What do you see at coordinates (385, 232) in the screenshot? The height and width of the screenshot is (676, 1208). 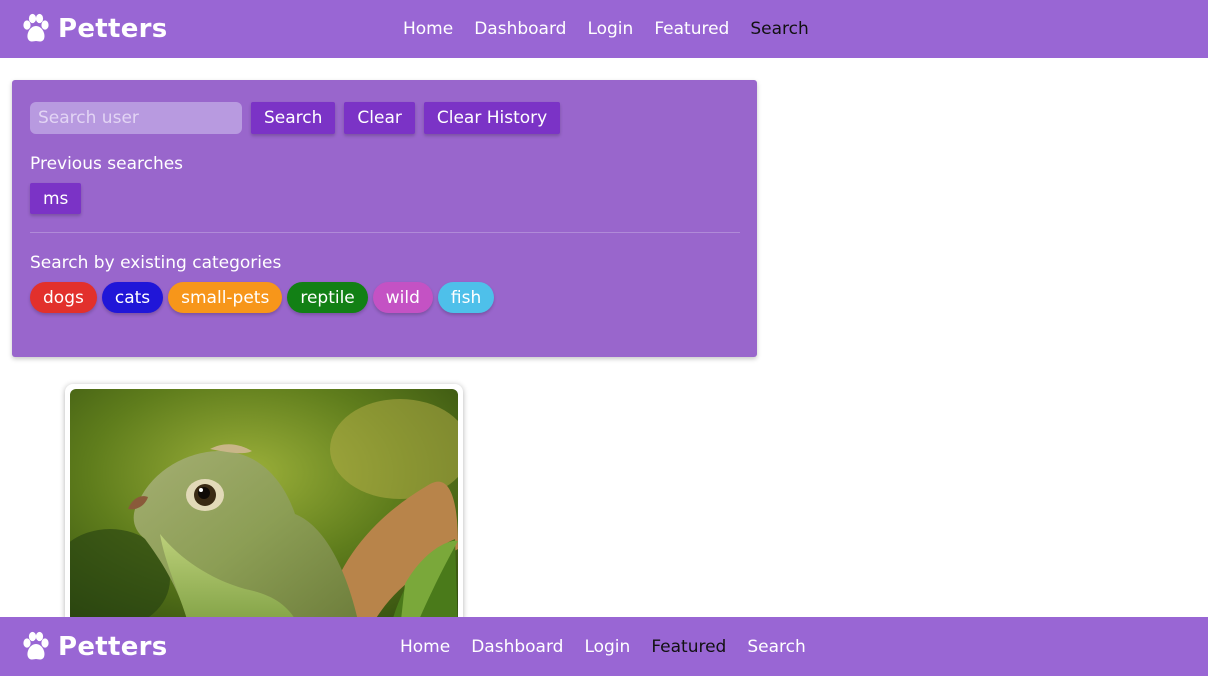 I see `divider` at bounding box center [385, 232].